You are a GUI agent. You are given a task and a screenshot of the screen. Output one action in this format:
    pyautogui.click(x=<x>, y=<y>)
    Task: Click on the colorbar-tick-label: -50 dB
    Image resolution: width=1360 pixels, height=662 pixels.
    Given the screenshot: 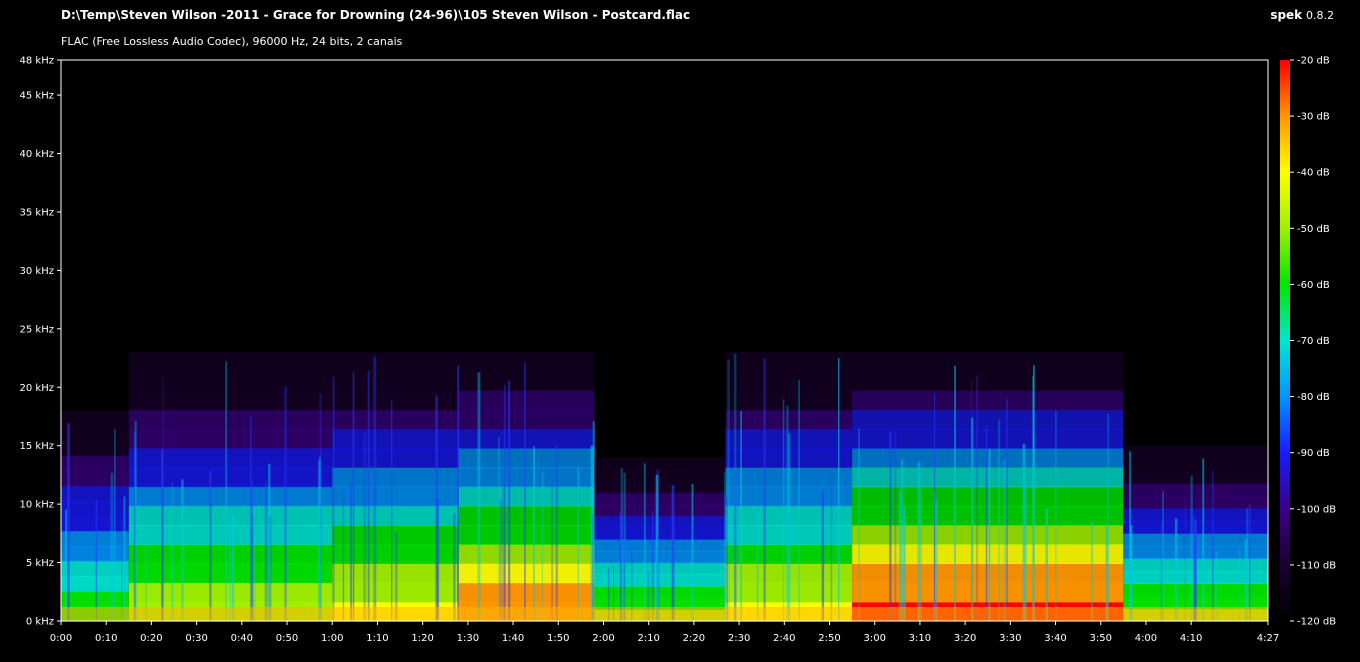 What is the action you would take?
    pyautogui.click(x=1313, y=229)
    